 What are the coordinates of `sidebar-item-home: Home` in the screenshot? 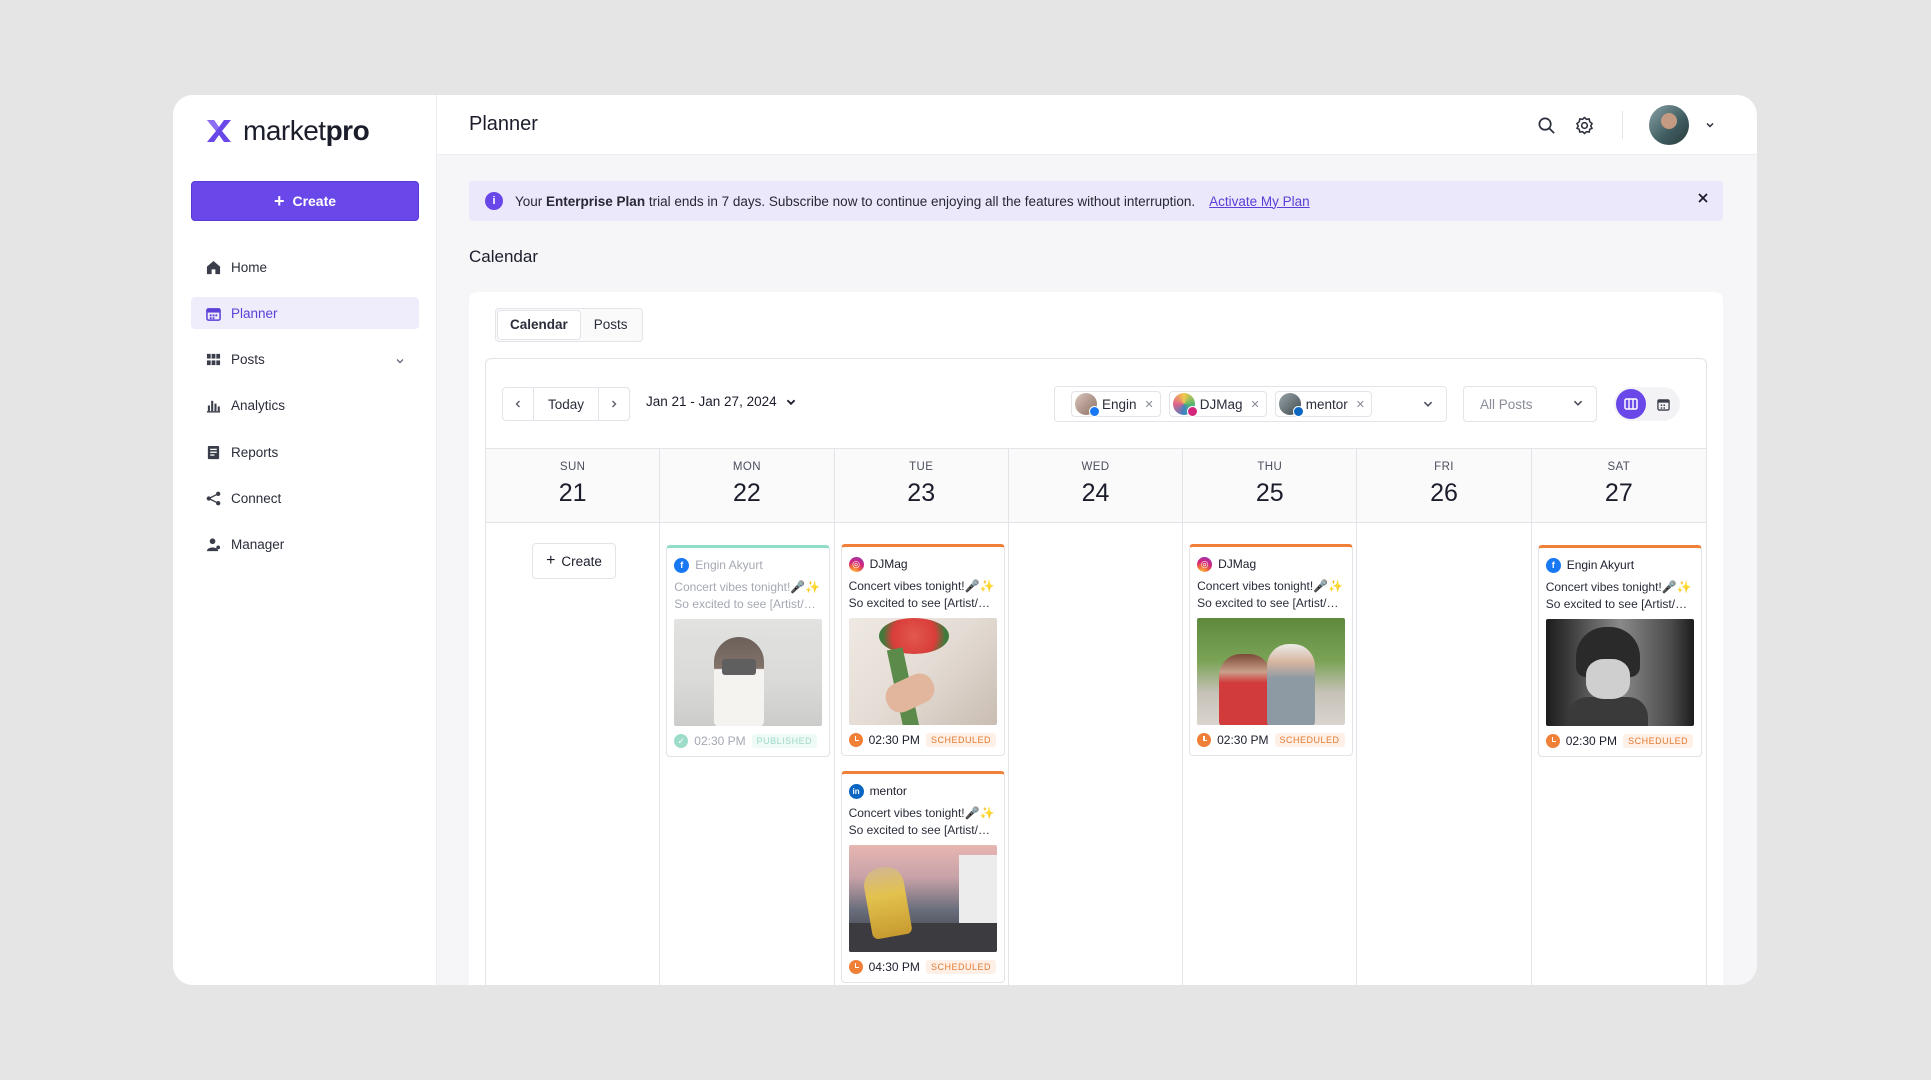 It's located at (305, 267).